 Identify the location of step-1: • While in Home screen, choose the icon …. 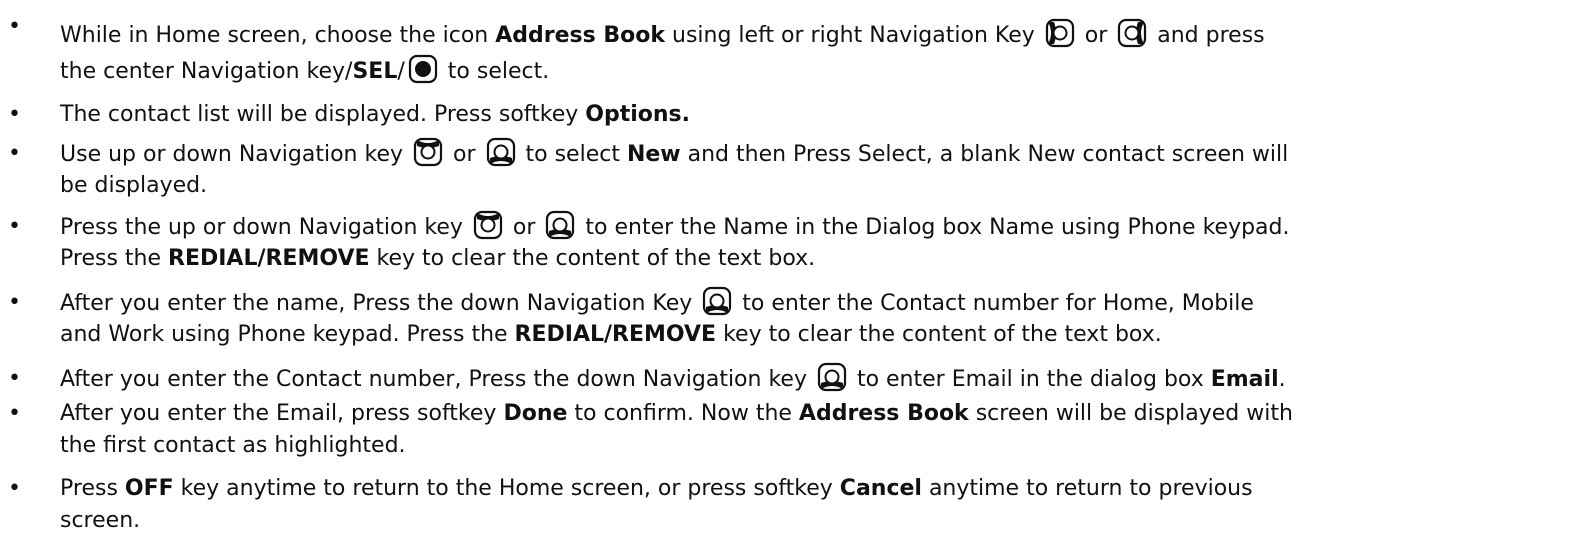
(788, 48).